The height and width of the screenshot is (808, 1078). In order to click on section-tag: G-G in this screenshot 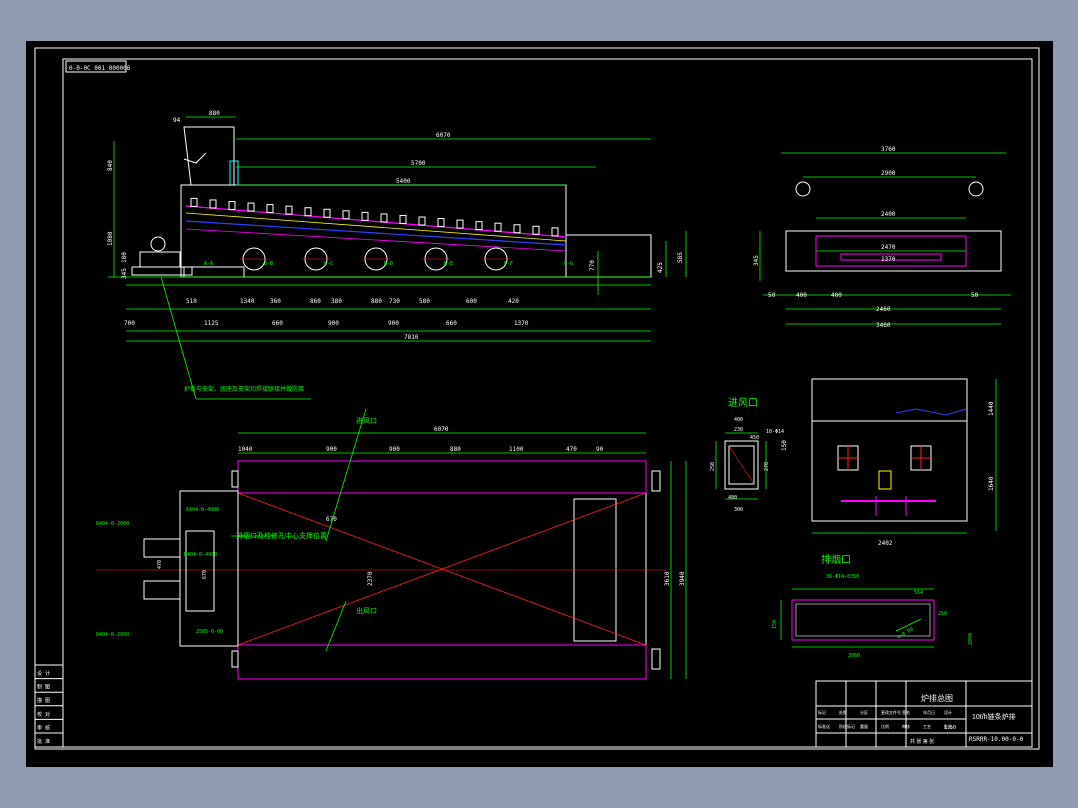, I will do `click(568, 264)`.